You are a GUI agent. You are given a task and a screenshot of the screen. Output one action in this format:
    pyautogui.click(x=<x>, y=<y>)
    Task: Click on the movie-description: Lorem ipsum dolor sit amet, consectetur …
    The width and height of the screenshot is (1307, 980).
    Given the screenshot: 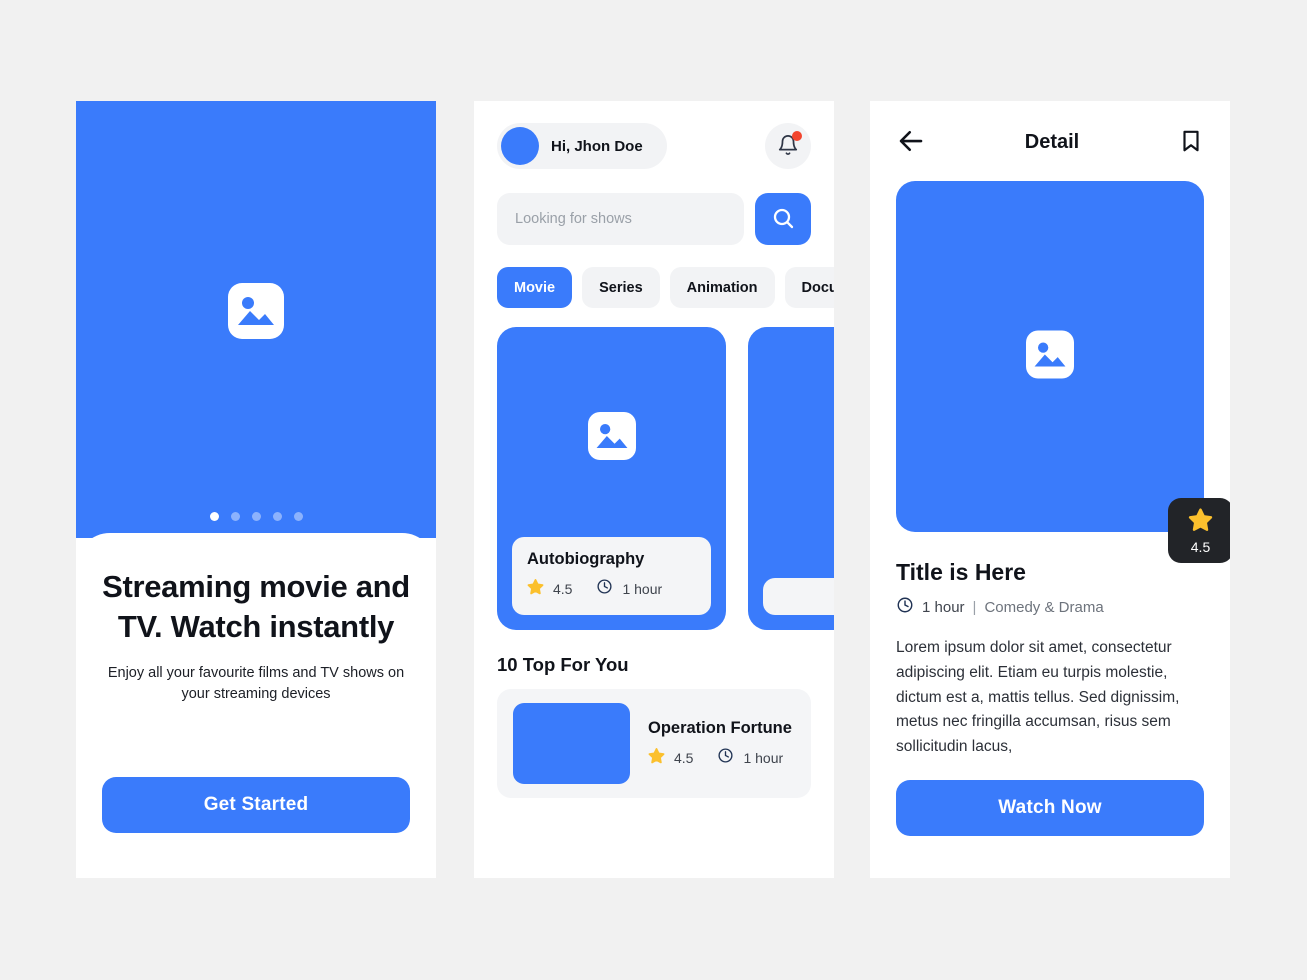 What is the action you would take?
    pyautogui.click(x=1038, y=697)
    